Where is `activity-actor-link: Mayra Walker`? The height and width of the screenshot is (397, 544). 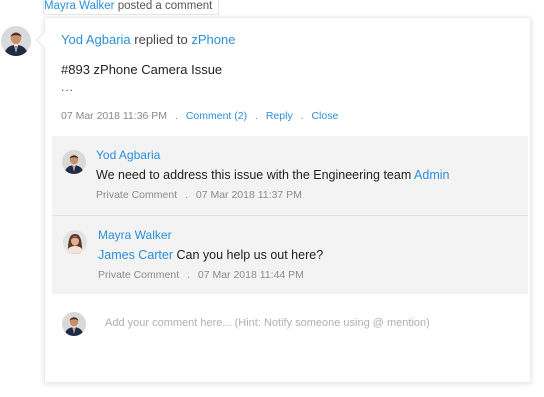
activity-actor-link: Mayra Walker is located at coordinates (79, 6).